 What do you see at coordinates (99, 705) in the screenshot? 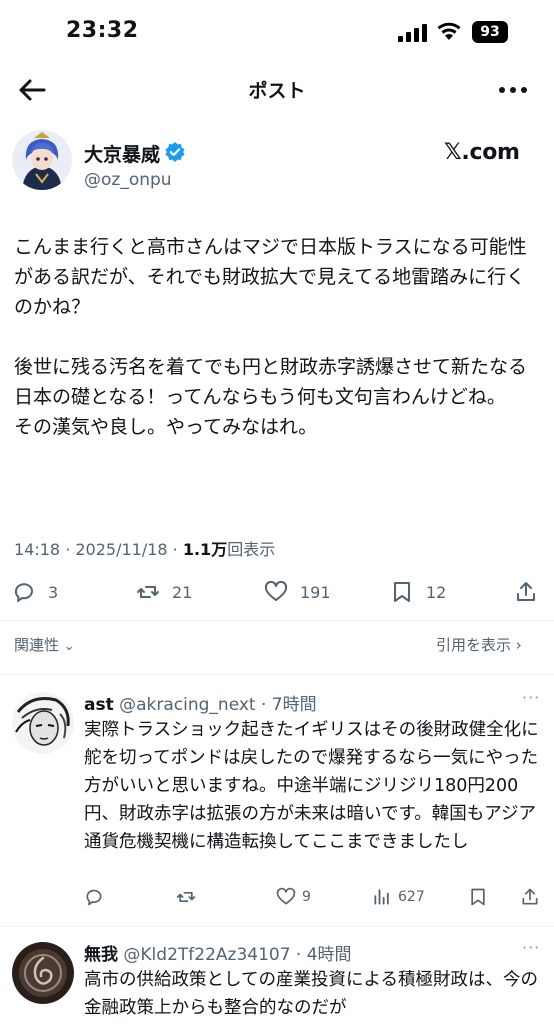
I see `reply-author-name: ast` at bounding box center [99, 705].